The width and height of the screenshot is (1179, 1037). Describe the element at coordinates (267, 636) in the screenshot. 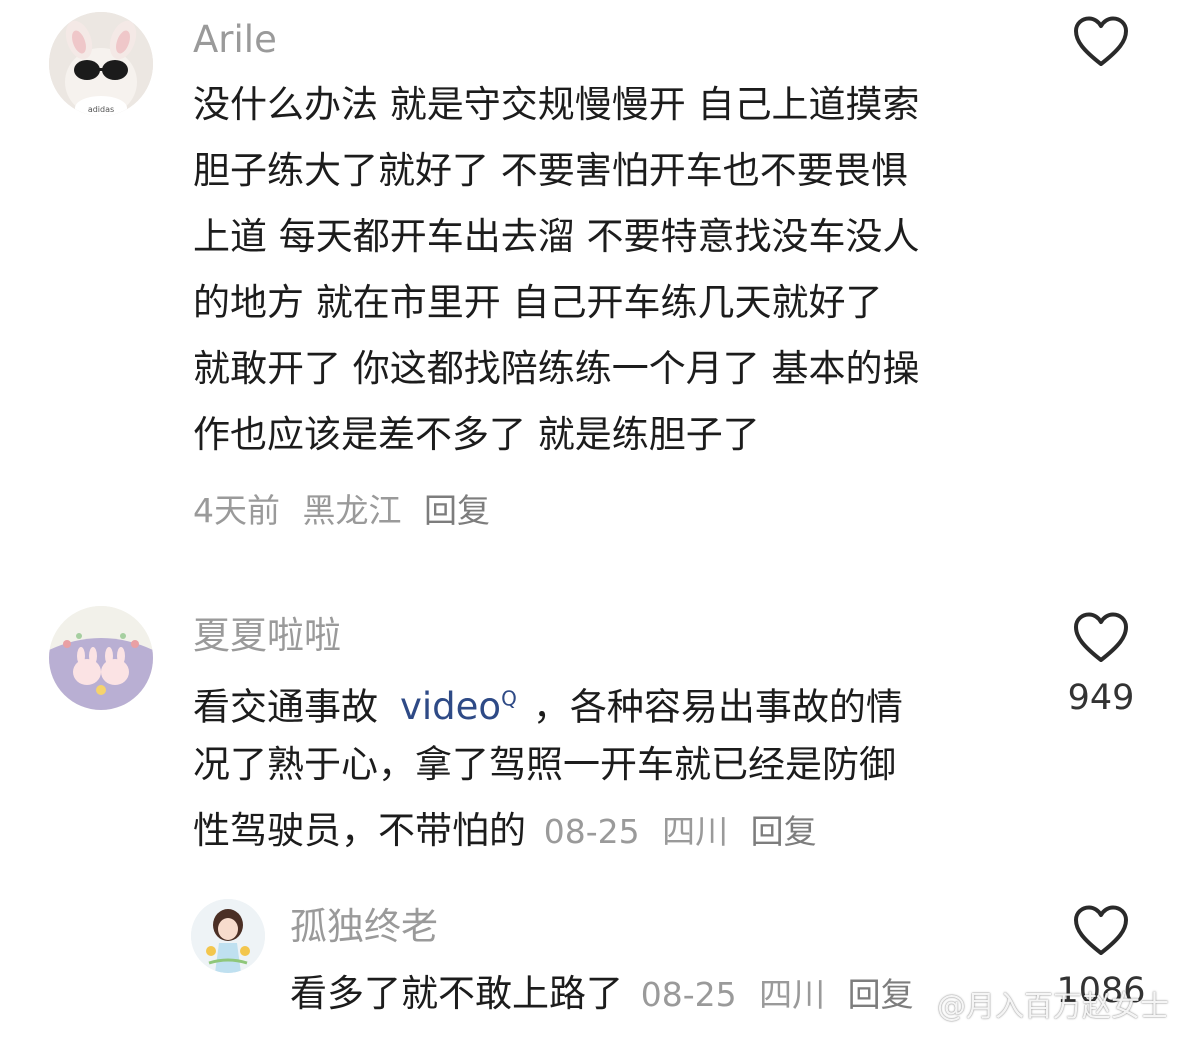

I see `username: 夏夏啦啦` at that location.